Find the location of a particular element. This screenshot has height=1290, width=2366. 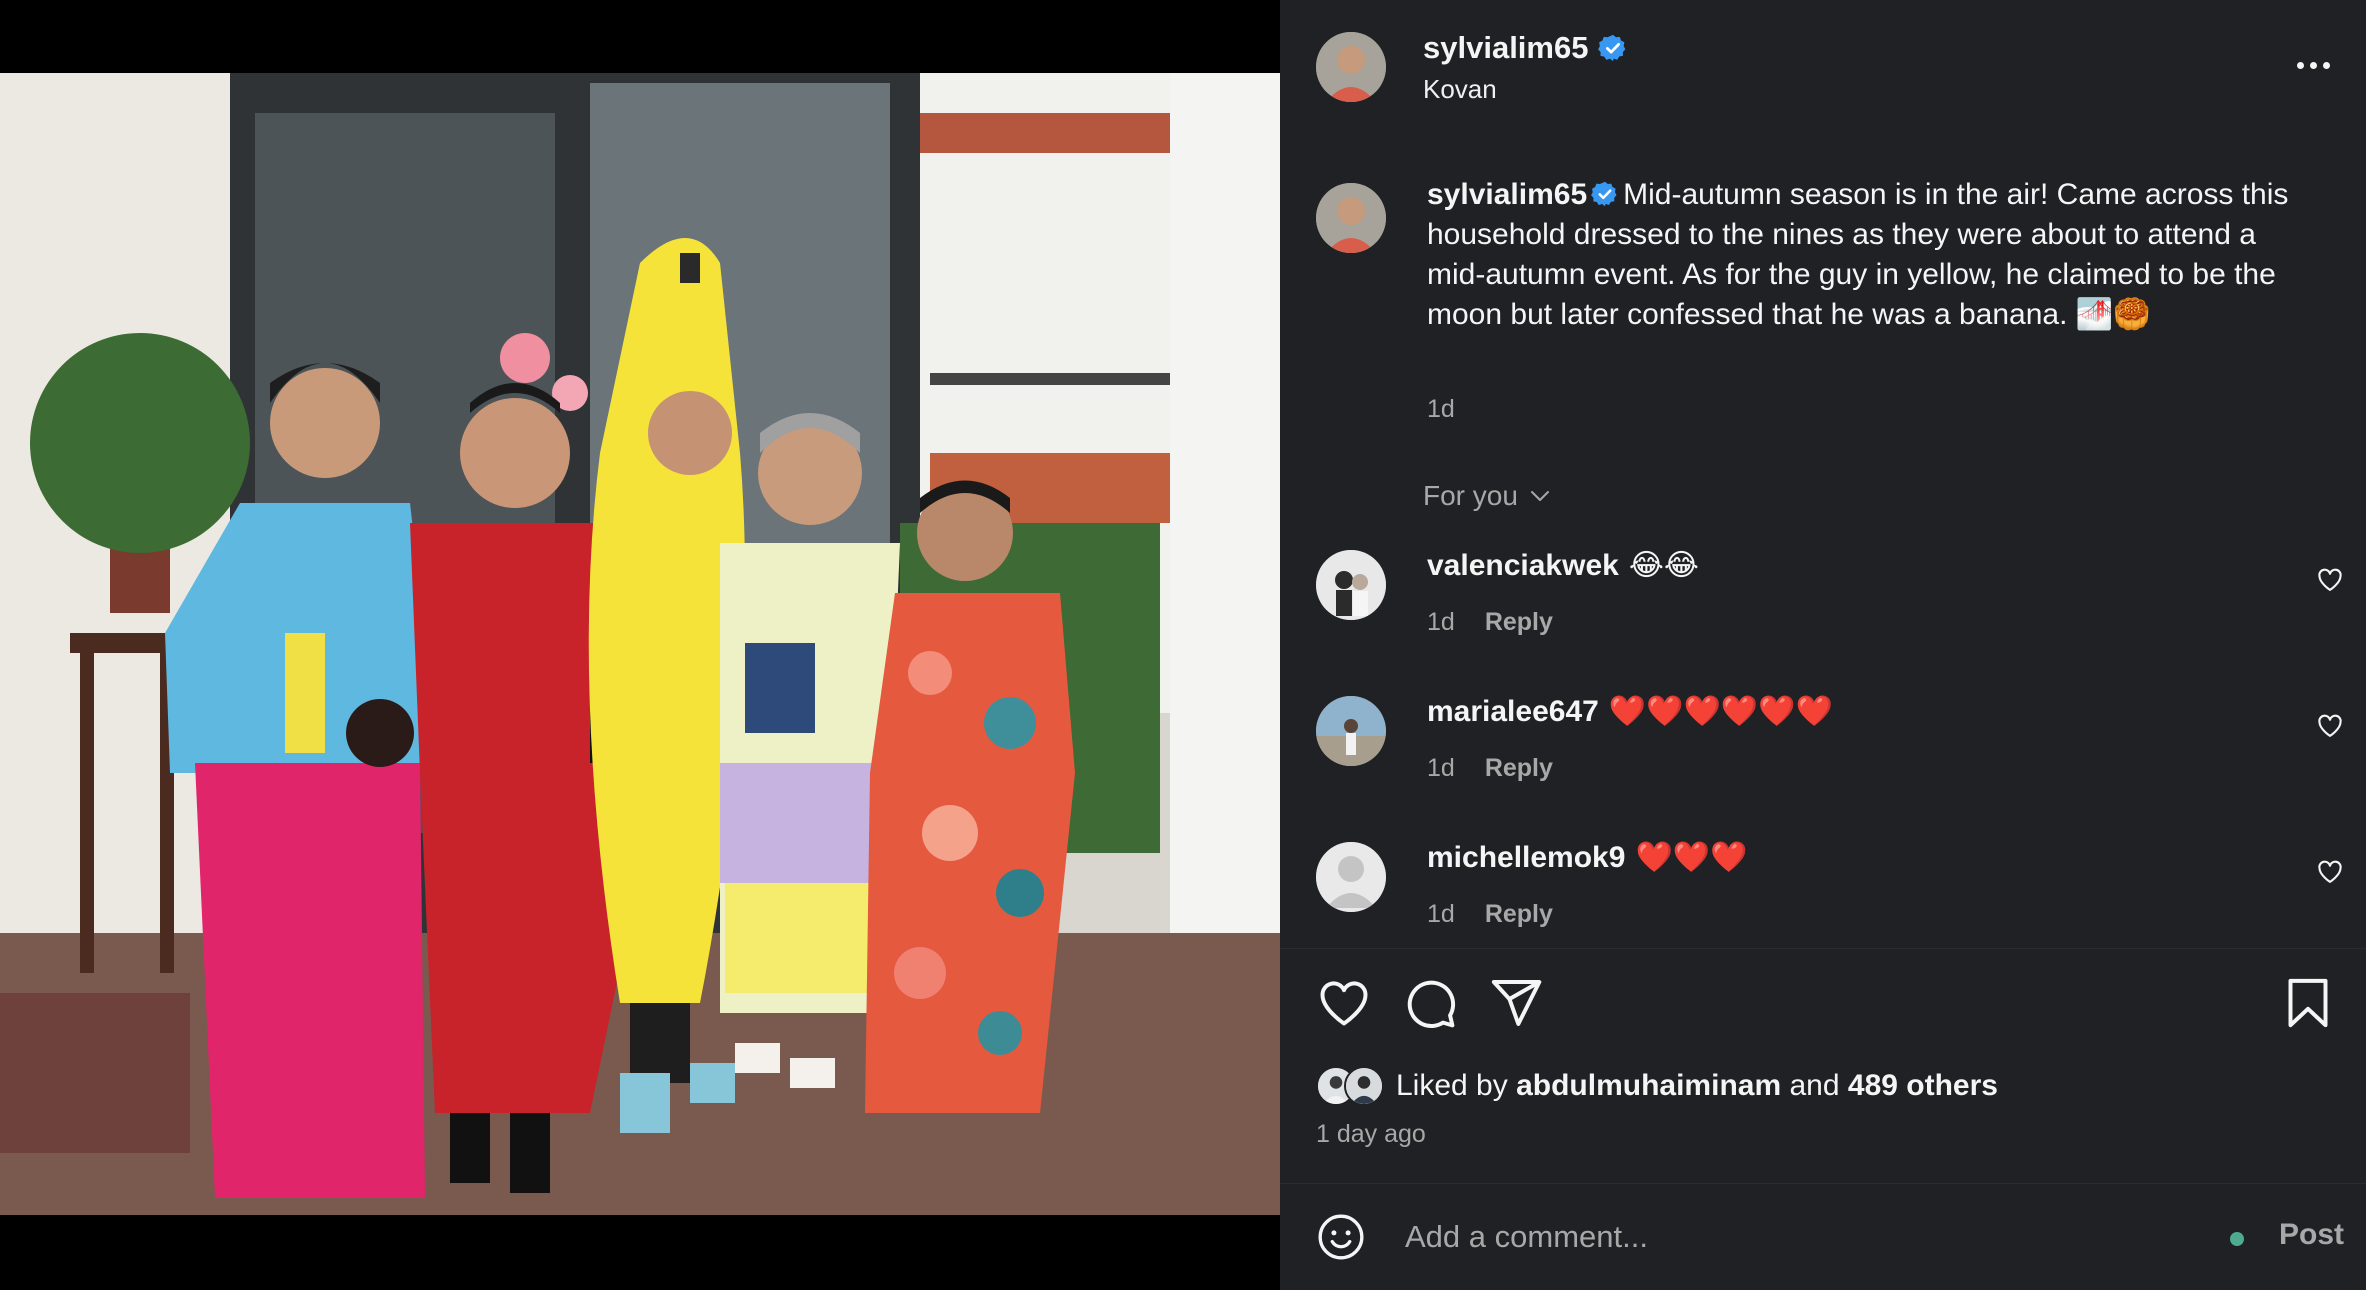

liker-avatar-image is located at coordinates (1364, 1086).